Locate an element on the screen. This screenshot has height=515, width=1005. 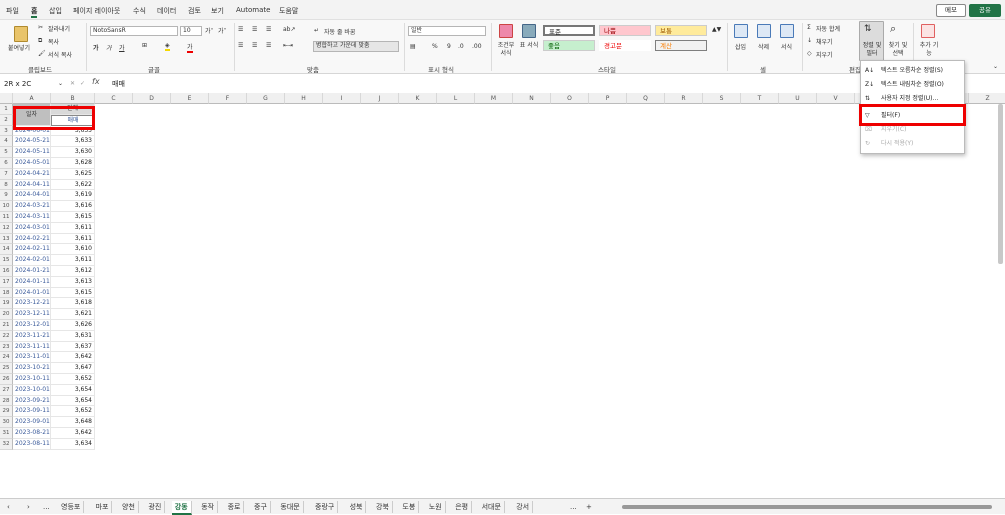
cell-value: 3,610 is located at coordinates (73, 250).